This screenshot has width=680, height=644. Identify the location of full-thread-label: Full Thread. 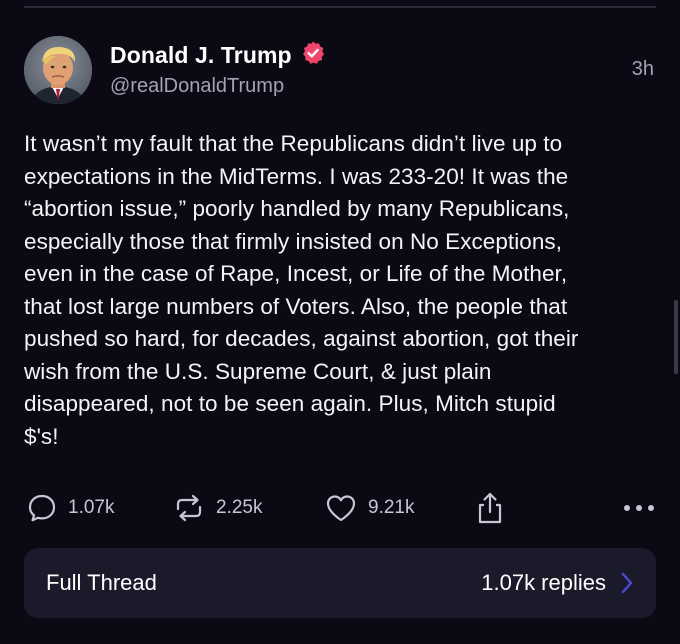
(101, 582).